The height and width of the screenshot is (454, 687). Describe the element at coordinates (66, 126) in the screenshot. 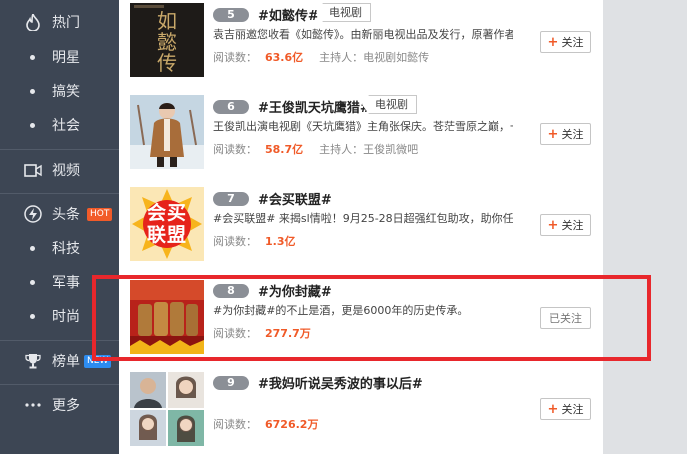

I see `sidebar-item-label: 社会` at that location.